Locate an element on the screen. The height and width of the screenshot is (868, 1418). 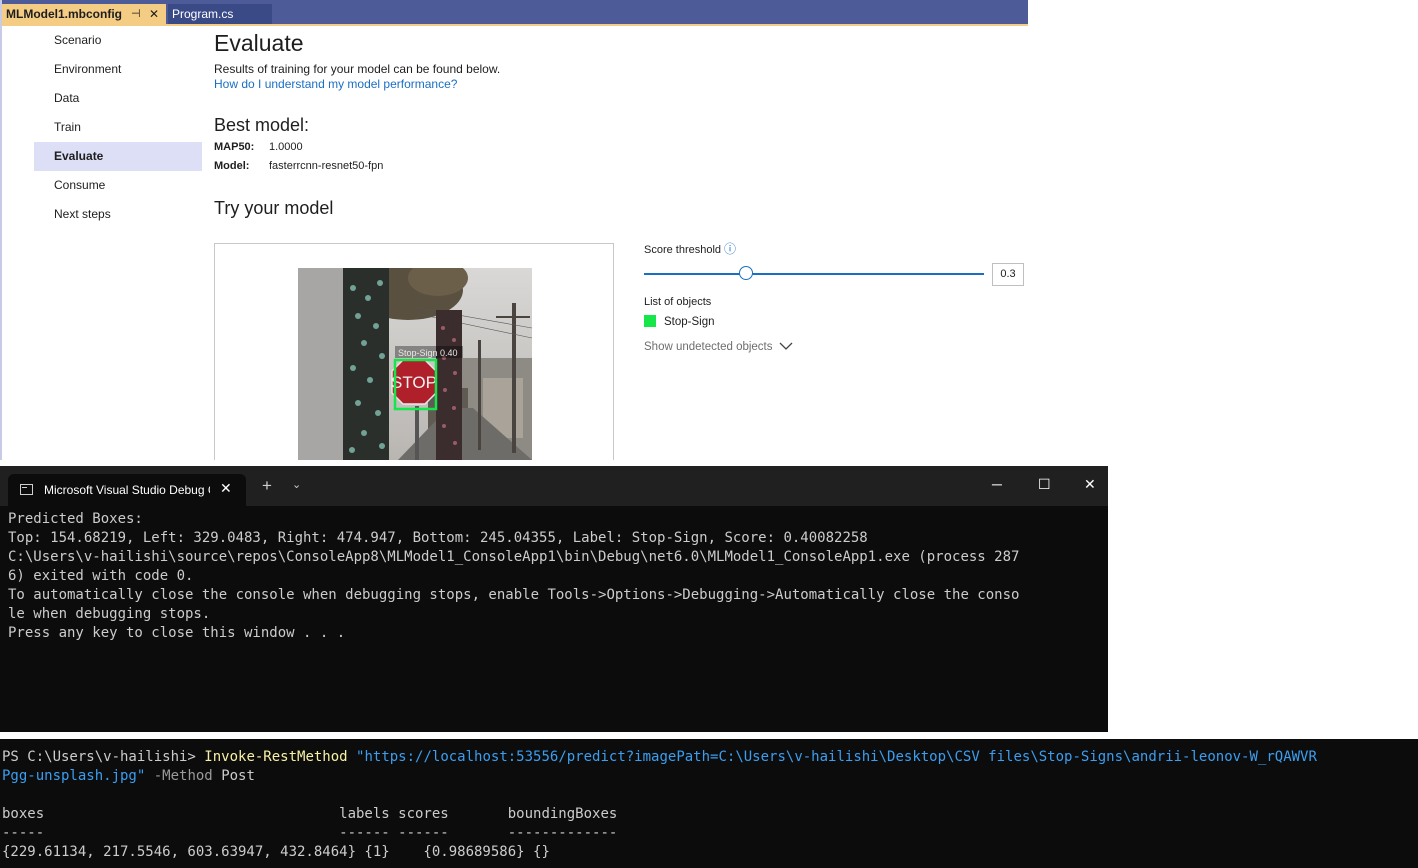
show-undetected-label: Show undetected objects is located at coordinates (708, 347).